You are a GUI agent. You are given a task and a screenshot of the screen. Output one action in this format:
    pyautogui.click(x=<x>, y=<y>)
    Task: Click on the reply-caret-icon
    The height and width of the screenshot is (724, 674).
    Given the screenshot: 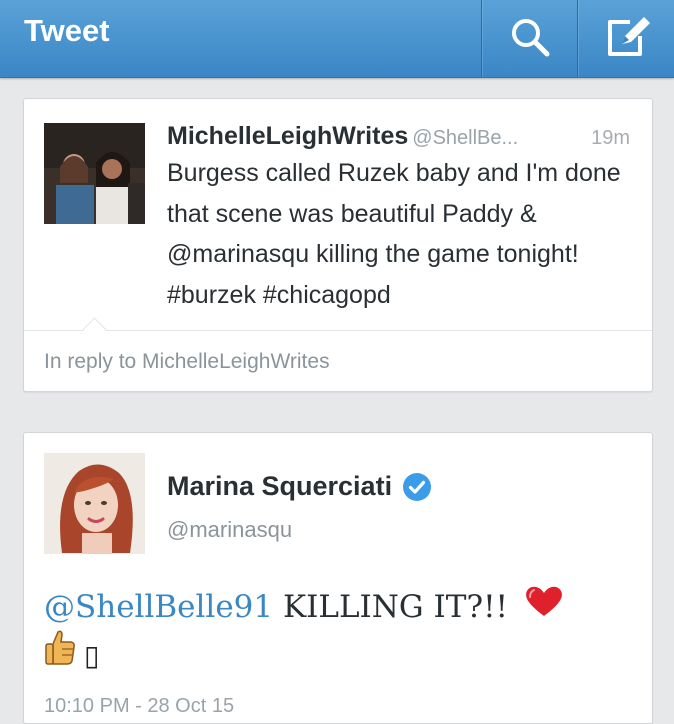 What is the action you would take?
    pyautogui.click(x=94, y=329)
    